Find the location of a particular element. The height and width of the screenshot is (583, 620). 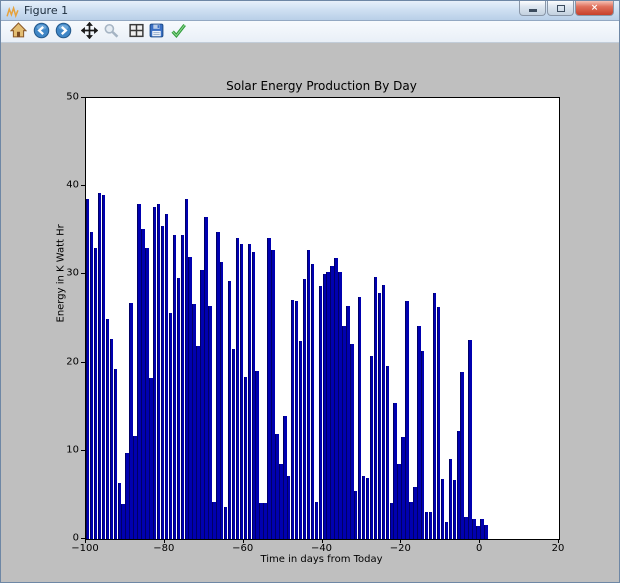

customize-check-icon is located at coordinates (178, 32).